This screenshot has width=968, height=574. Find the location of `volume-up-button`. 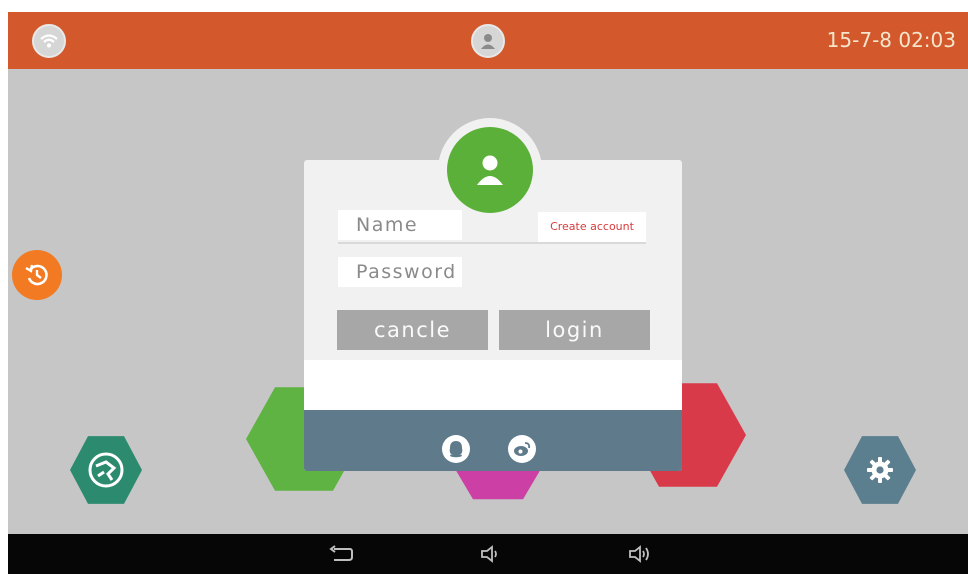

volume-up-button is located at coordinates (641, 554).